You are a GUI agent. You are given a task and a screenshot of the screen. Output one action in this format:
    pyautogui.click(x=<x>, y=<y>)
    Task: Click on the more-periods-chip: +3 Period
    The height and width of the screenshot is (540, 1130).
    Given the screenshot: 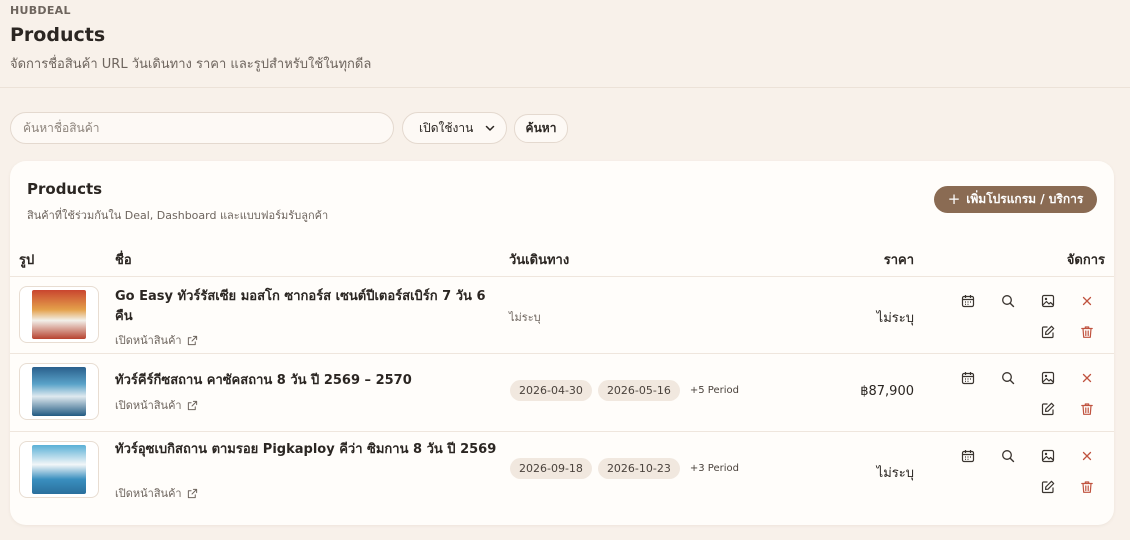 What is the action you would take?
    pyautogui.click(x=714, y=468)
    